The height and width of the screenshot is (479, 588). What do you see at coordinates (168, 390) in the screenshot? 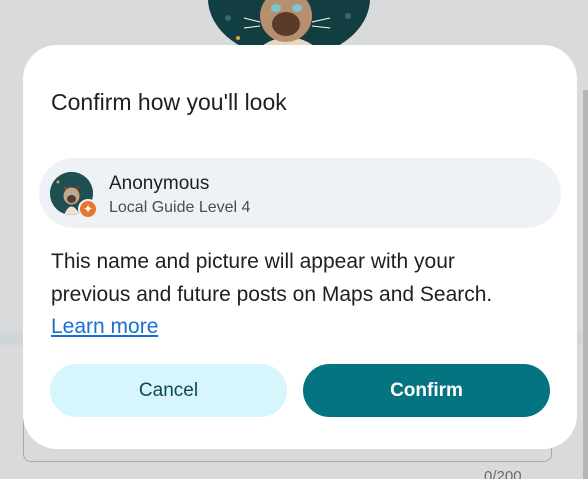
I see `cancel-button: Cancel` at bounding box center [168, 390].